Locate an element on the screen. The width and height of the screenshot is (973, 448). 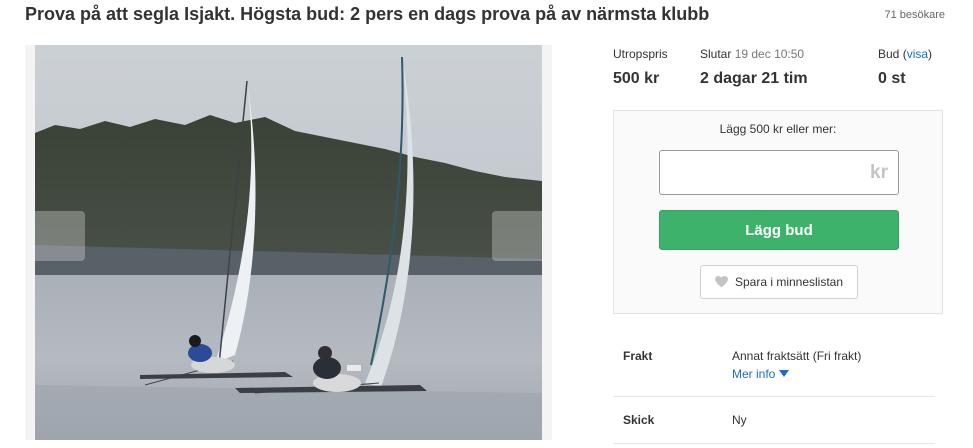
auction-end-label: Slutar 19 dec 10:50 is located at coordinates (754, 54).